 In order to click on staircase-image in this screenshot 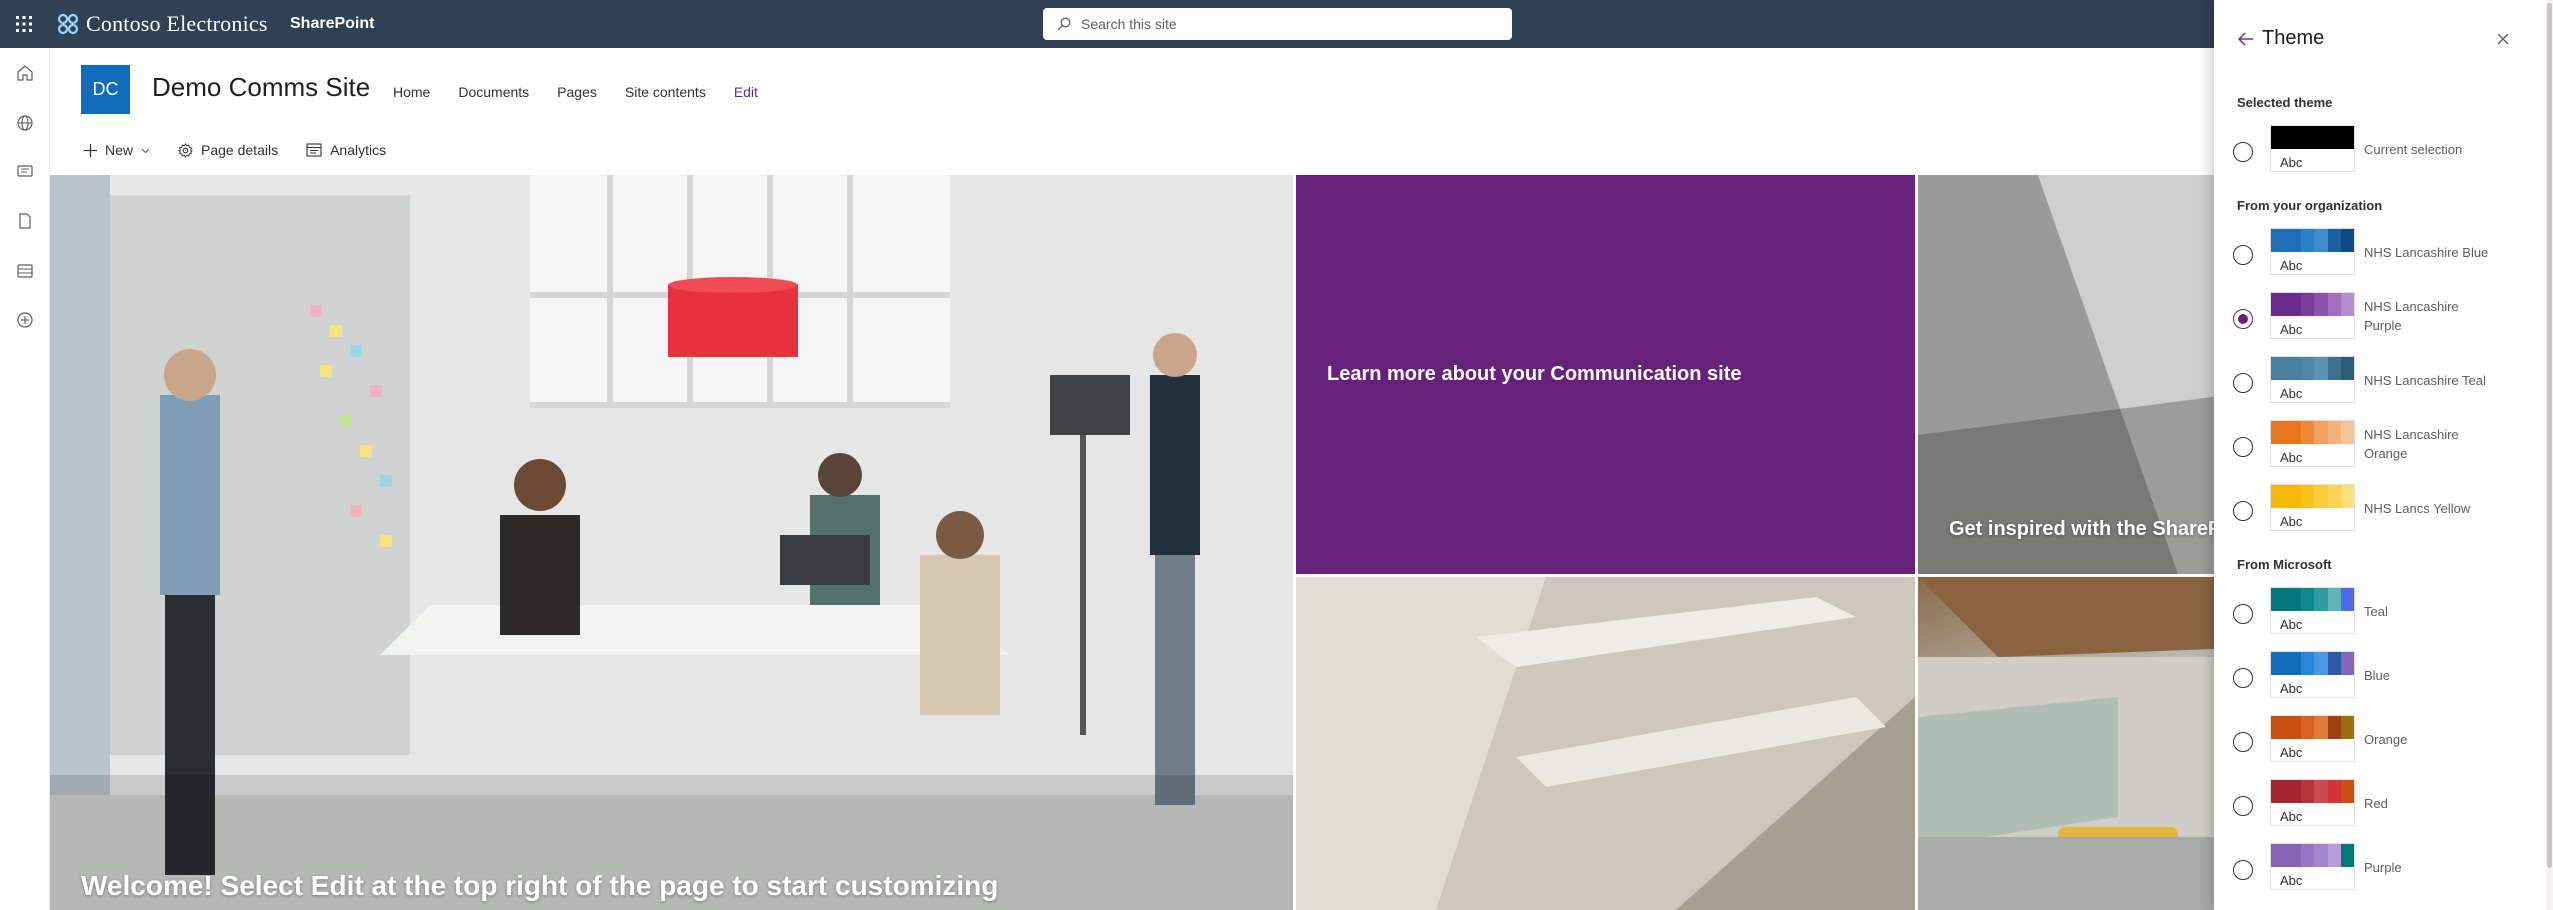, I will do `click(1605, 743)`.